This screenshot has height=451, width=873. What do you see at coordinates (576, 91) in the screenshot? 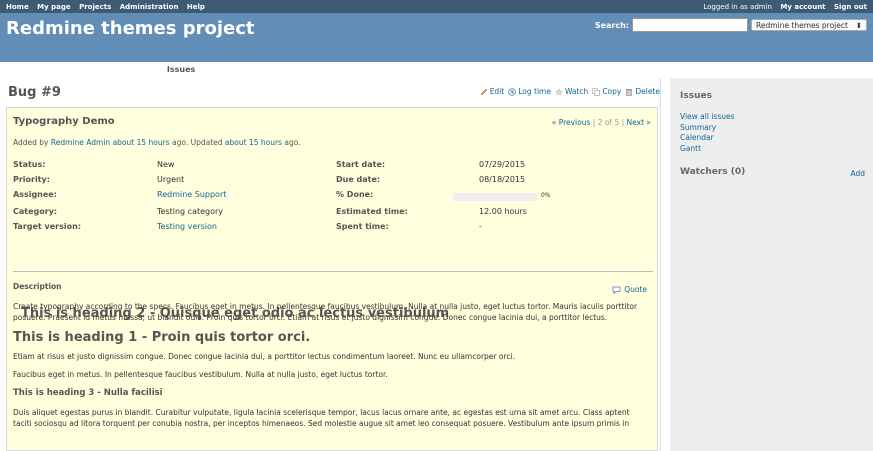
I see `watch-label: Watch` at bounding box center [576, 91].